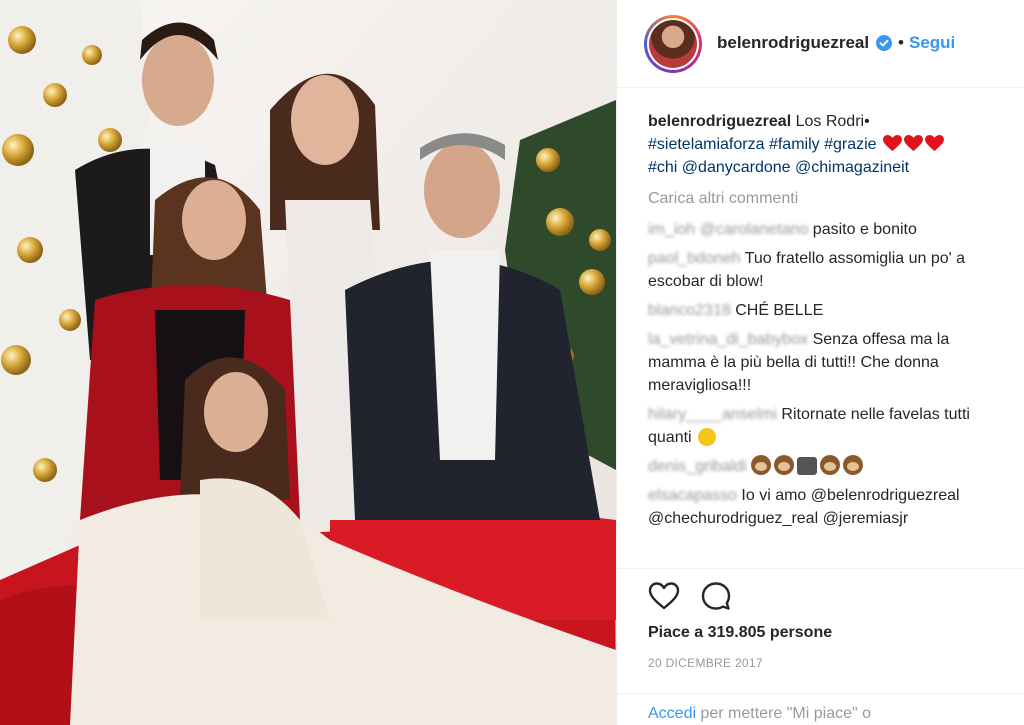 This screenshot has width=1024, height=725. What do you see at coordinates (762, 144) in the screenshot?
I see `caption-hashtags: #sietelamiaforza #family #grazie` at bounding box center [762, 144].